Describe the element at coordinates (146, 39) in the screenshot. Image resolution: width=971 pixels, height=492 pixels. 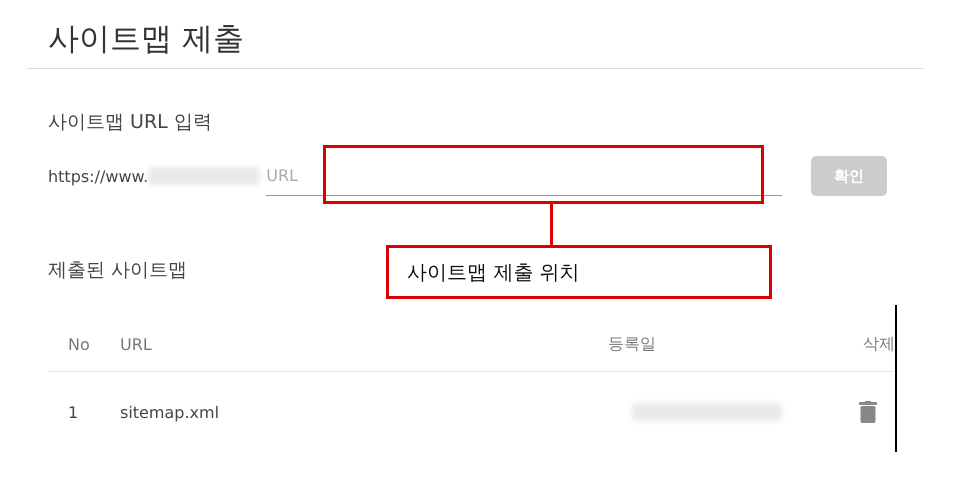
I see `page-title: 사이트맵 제출` at that location.